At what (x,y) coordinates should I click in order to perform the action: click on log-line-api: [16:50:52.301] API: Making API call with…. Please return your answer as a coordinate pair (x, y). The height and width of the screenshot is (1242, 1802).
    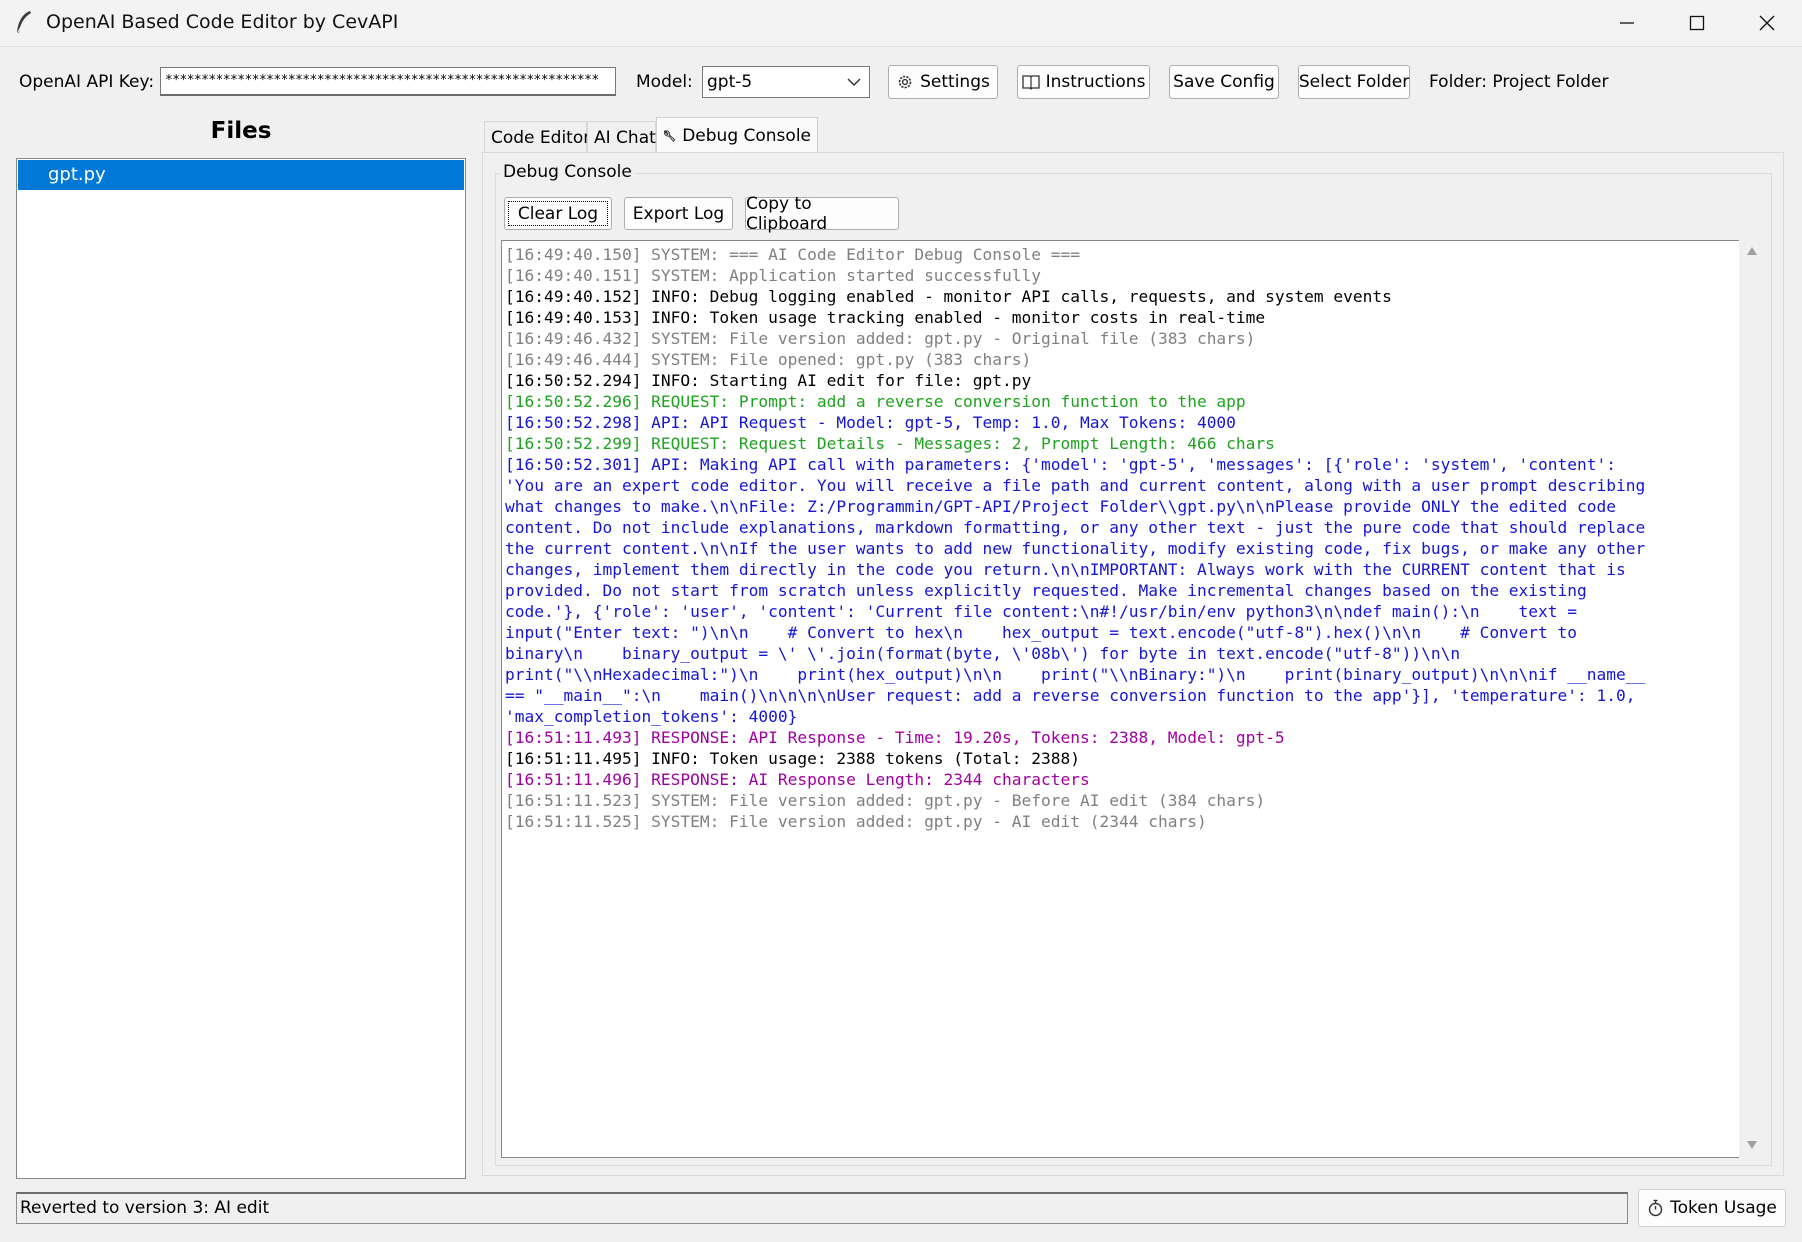
    Looking at the image, I should click on (1075, 590).